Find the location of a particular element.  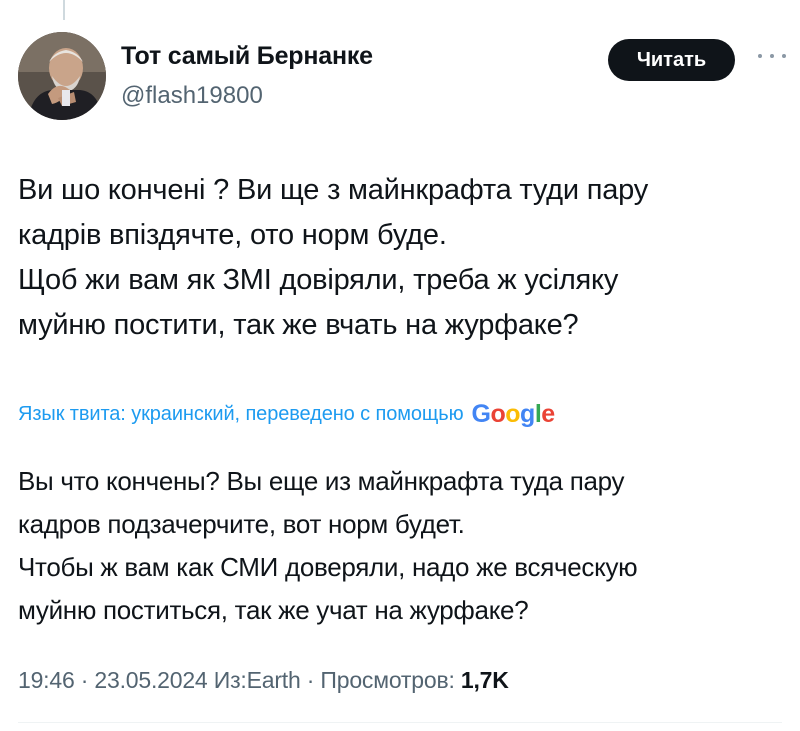

thread-connector-line is located at coordinates (64, 10).